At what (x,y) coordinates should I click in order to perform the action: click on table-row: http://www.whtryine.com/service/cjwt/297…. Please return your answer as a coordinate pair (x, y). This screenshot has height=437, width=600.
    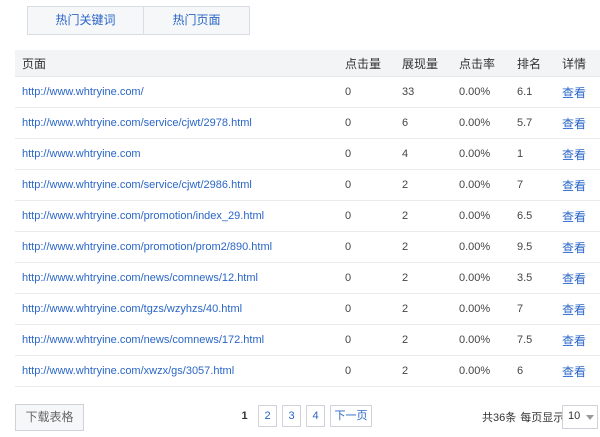
    Looking at the image, I should click on (307, 123).